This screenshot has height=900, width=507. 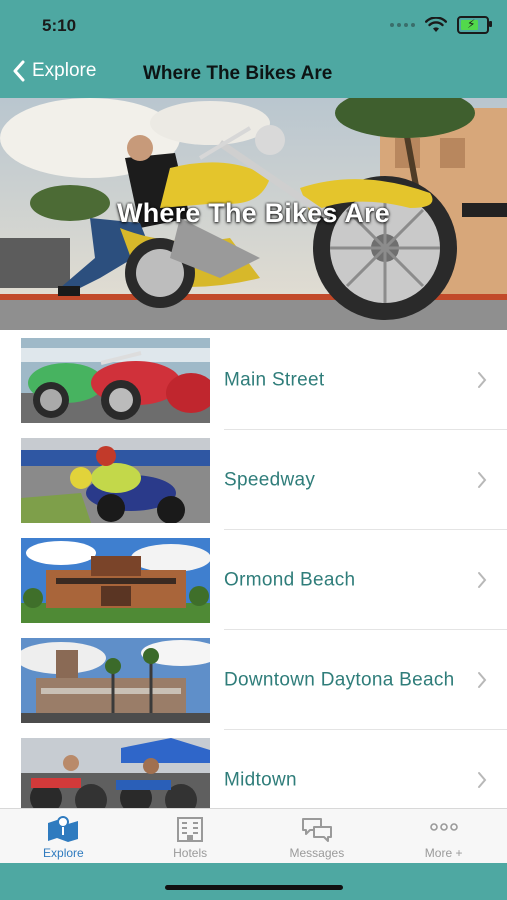 What do you see at coordinates (115, 480) in the screenshot?
I see `speedway-thumbnail` at bounding box center [115, 480].